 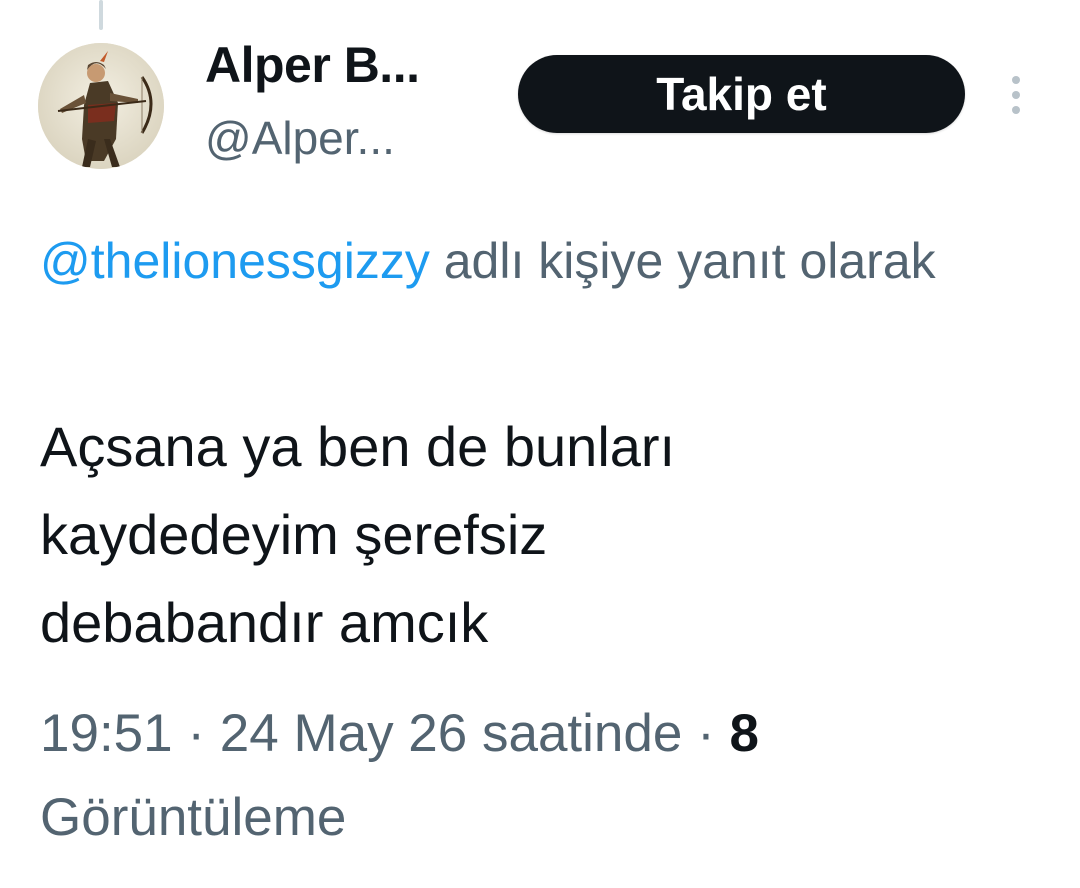 What do you see at coordinates (294, 534) in the screenshot?
I see `tweet-text-line: kaydedeyim şerefsiz` at bounding box center [294, 534].